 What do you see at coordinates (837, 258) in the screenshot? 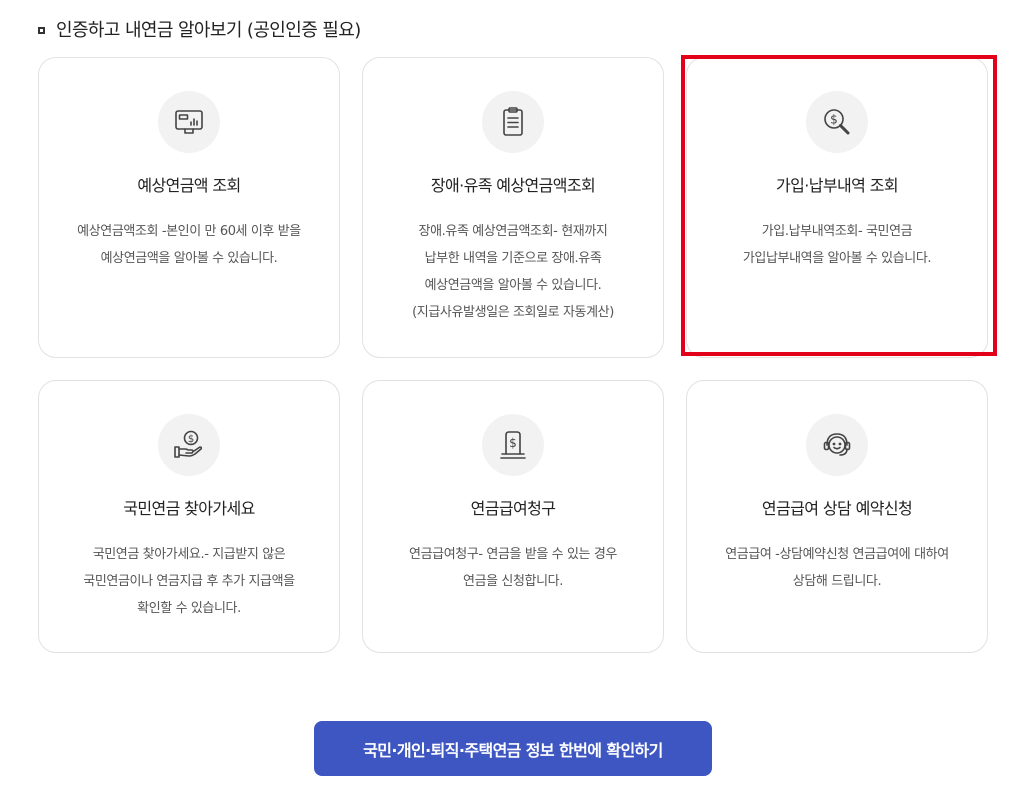
I see `card-desc-line: 가입납부내역을 알아볼 수 있습니다.` at bounding box center [837, 258].